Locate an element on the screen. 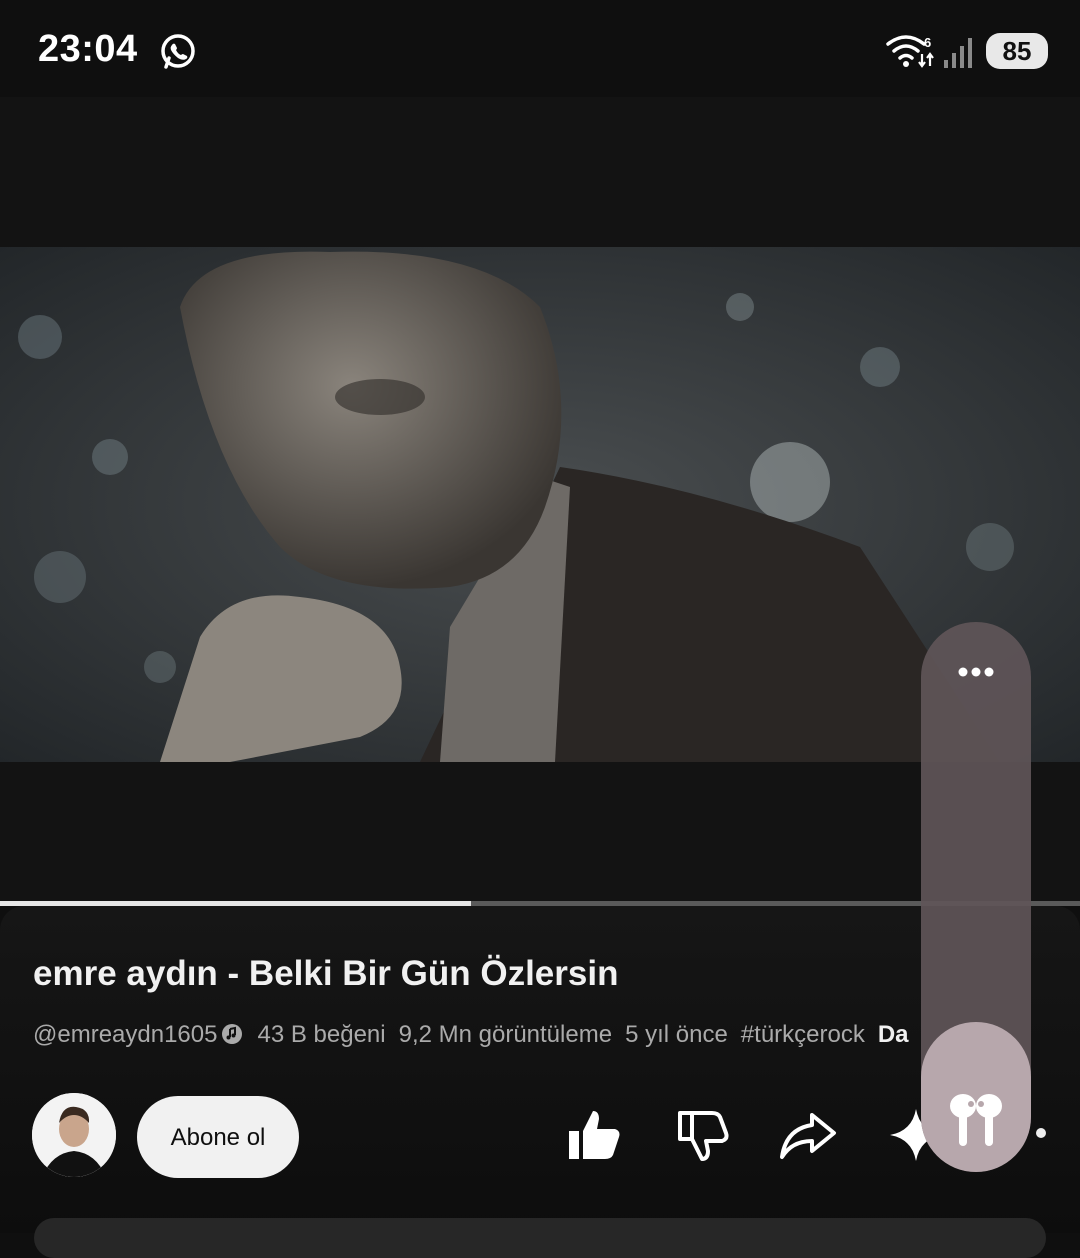 The image size is (1080, 1258). share-icon is located at coordinates (808, 1135).